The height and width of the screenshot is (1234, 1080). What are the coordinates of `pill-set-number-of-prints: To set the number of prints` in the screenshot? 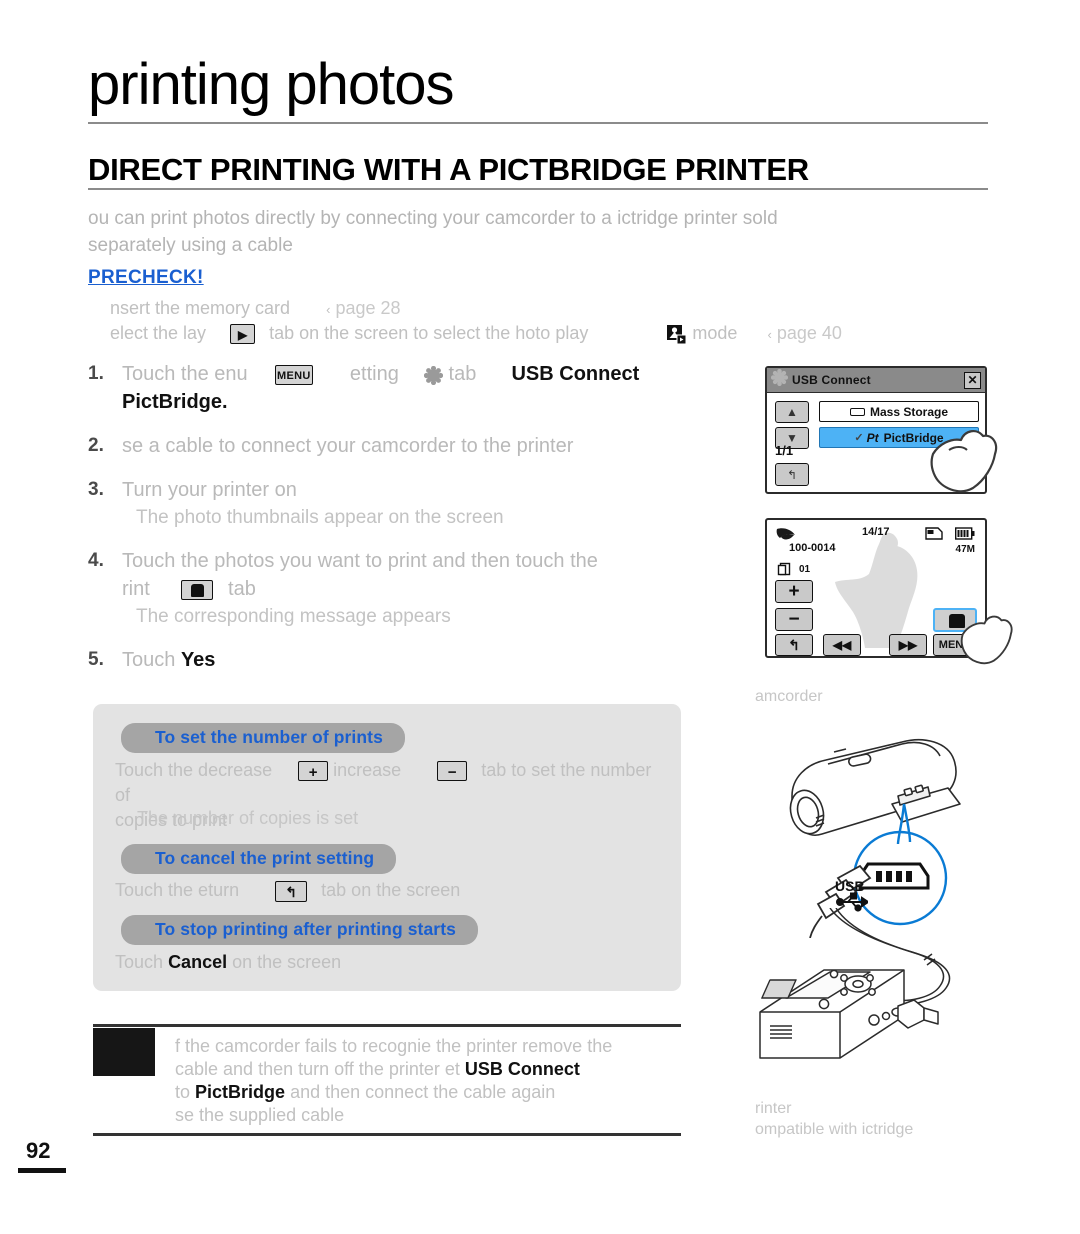 It's located at (263, 738).